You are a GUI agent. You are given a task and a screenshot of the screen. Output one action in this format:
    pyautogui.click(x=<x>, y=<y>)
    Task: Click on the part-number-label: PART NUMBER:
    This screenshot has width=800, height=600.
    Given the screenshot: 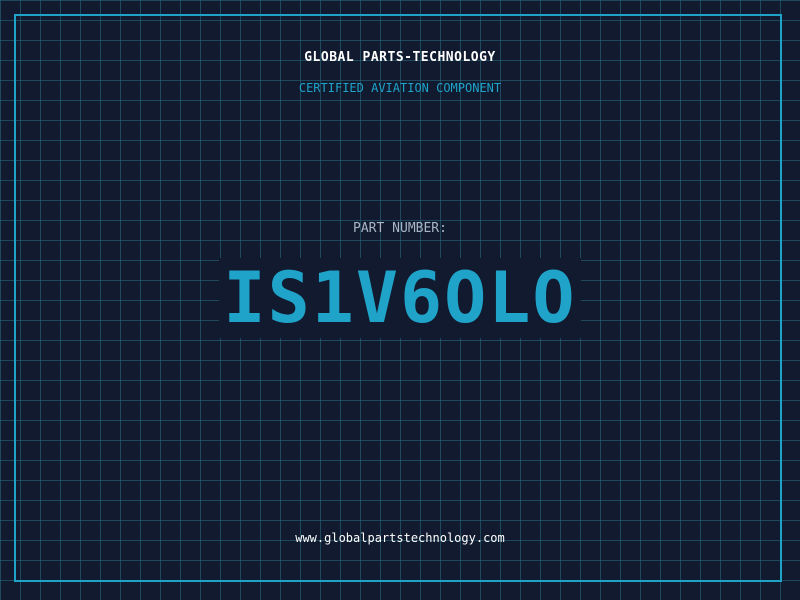 What is the action you would take?
    pyautogui.click(x=400, y=228)
    